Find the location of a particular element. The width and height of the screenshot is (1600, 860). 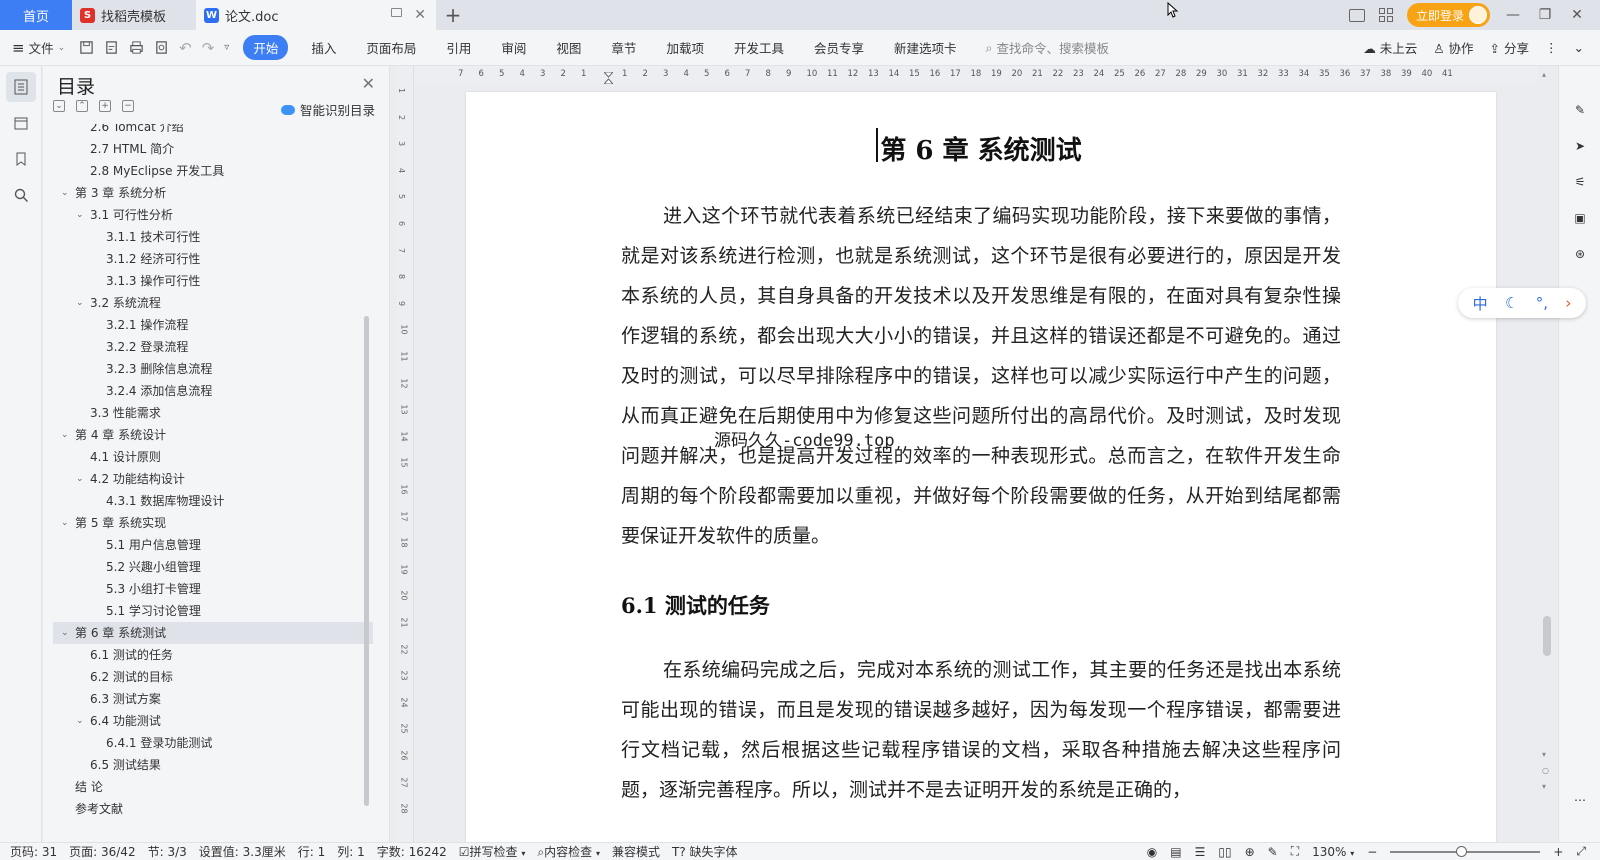

chevron-right-icon: › is located at coordinates (1568, 303).